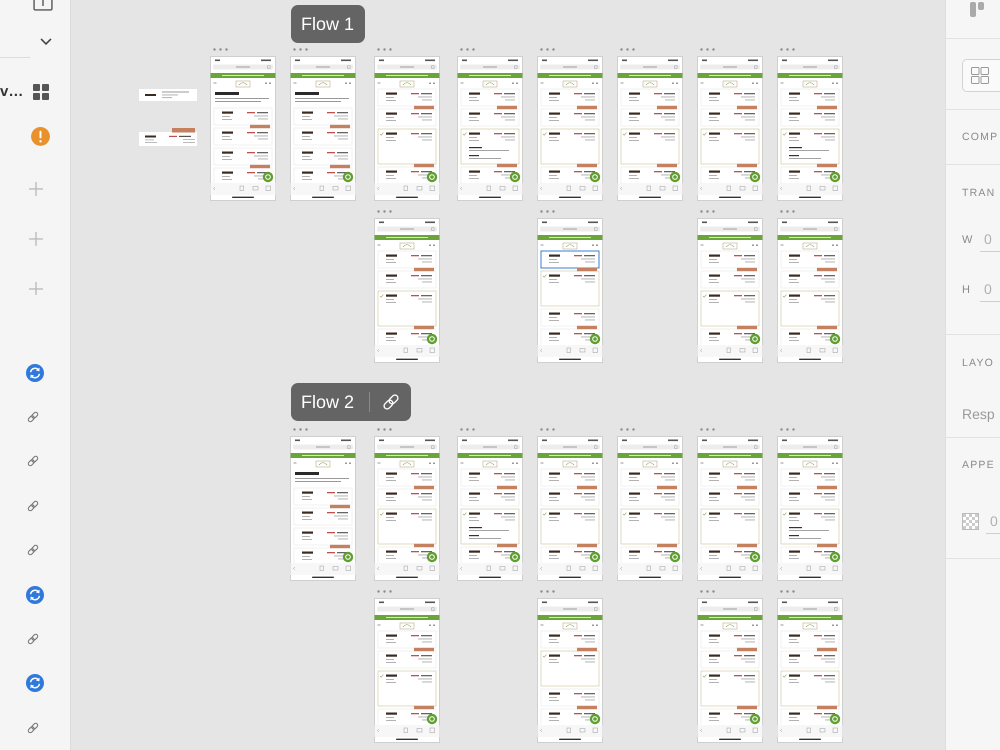  What do you see at coordinates (327, 24) in the screenshot?
I see `flow-name: Flow 1` at bounding box center [327, 24].